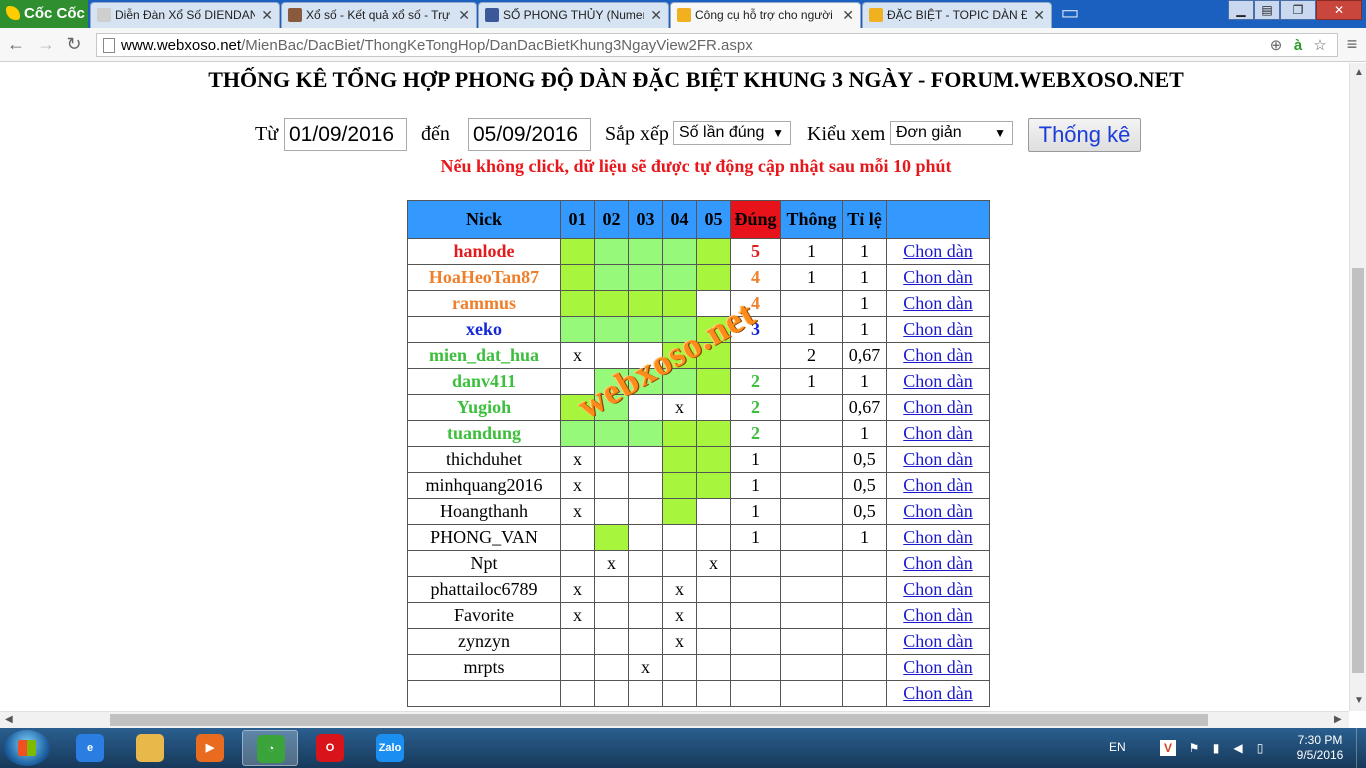  What do you see at coordinates (1359, 700) in the screenshot?
I see `scroll-down-icon: ▼` at bounding box center [1359, 700].